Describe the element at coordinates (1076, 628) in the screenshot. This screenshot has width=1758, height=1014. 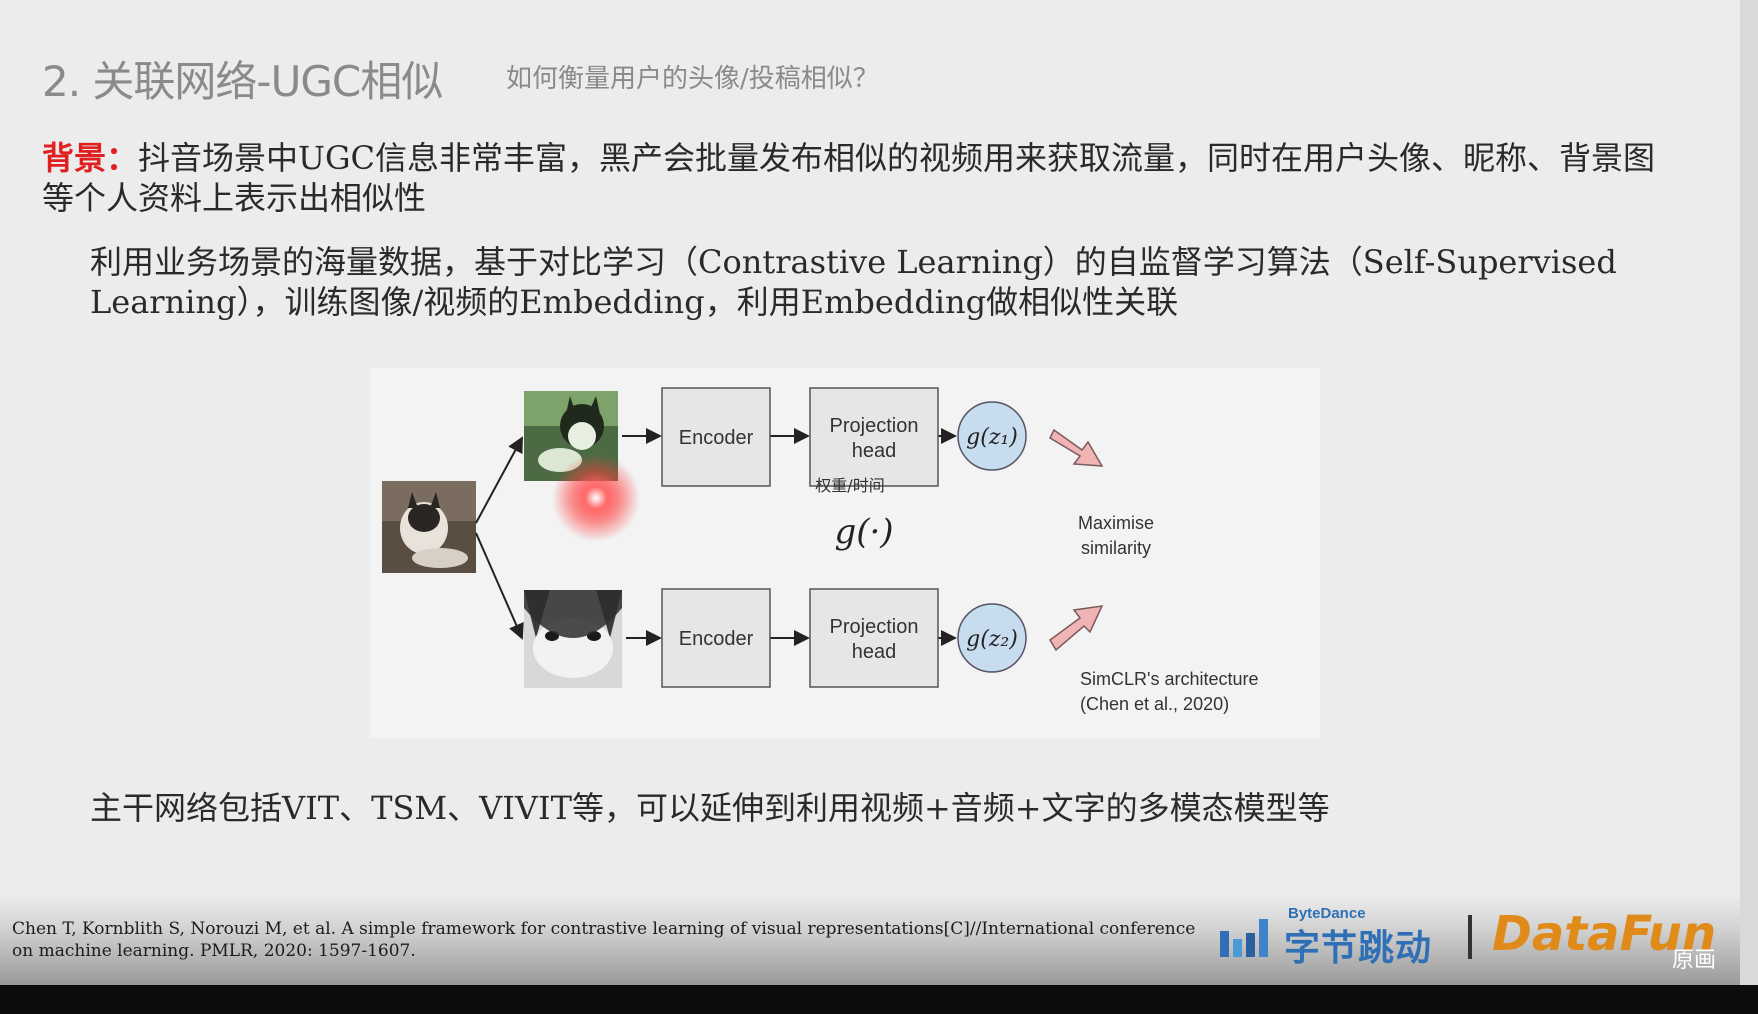
I see `pink-arrow-up` at that location.